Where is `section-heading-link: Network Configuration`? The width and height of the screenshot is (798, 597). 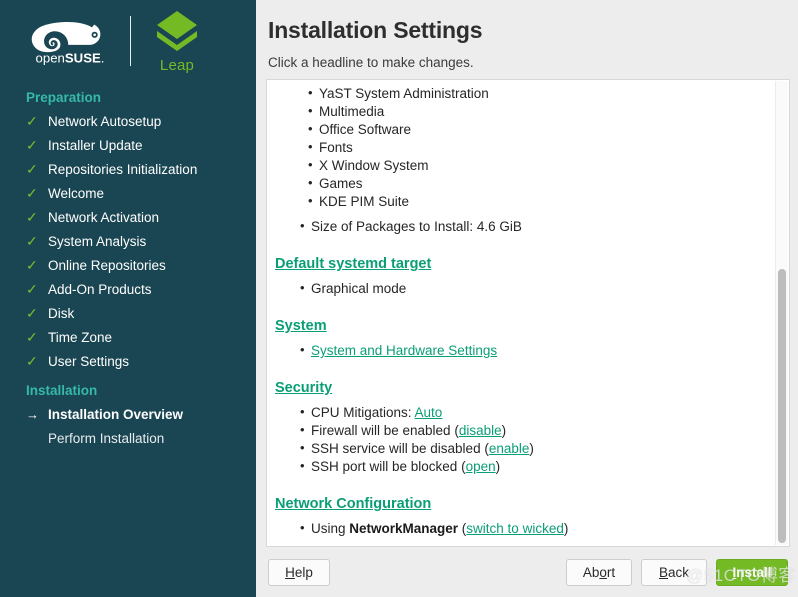 section-heading-link: Network Configuration is located at coordinates (353, 504).